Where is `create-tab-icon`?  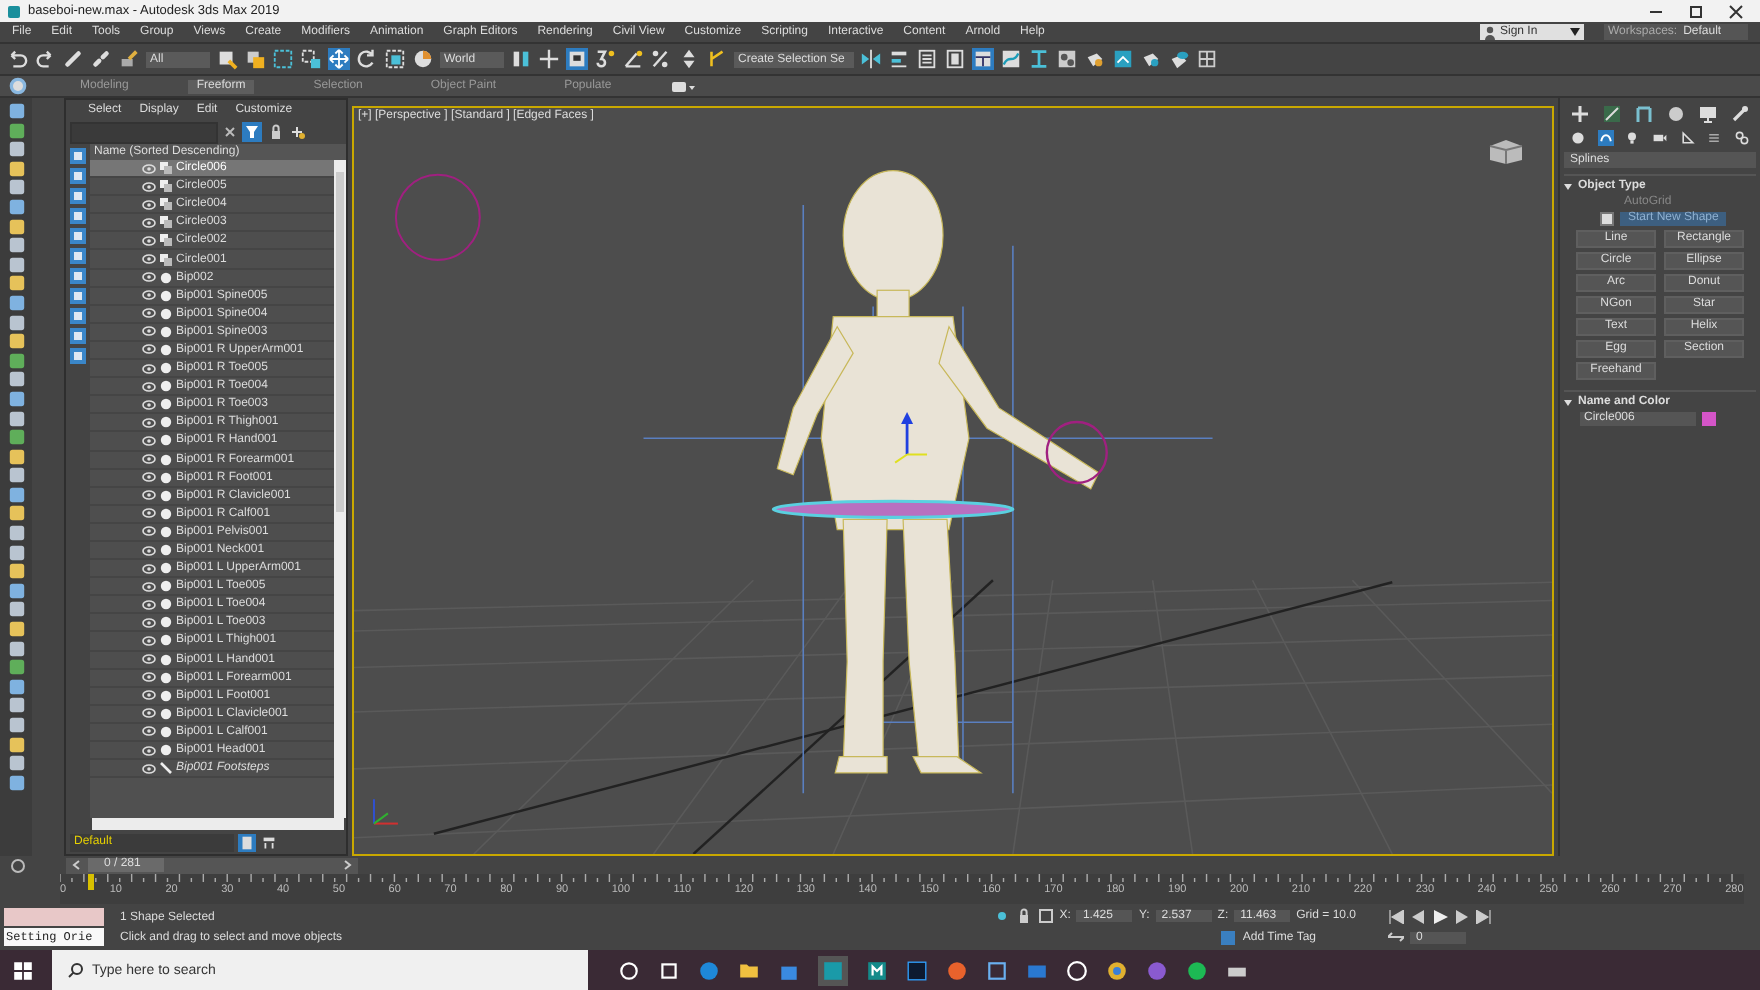
create-tab-icon is located at coordinates (1580, 114).